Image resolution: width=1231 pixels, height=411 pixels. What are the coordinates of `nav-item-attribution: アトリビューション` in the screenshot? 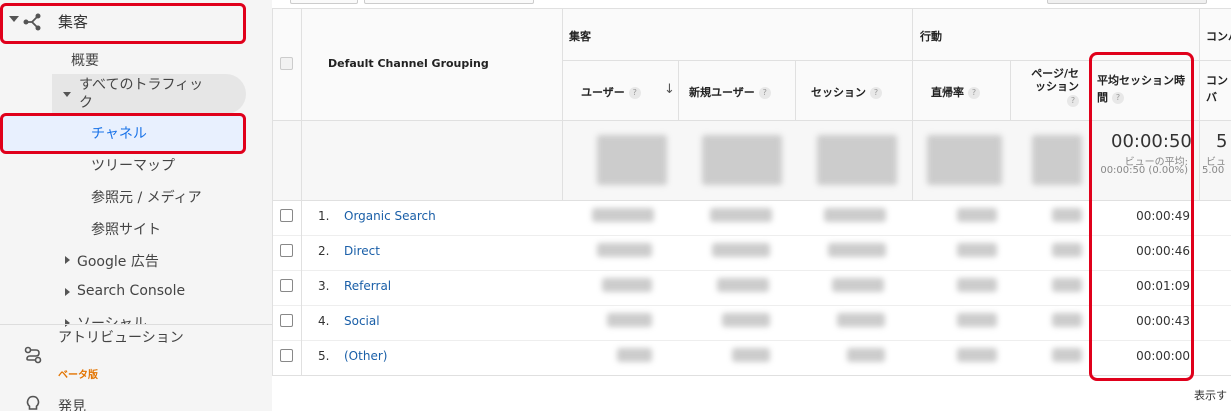 It's located at (123, 338).